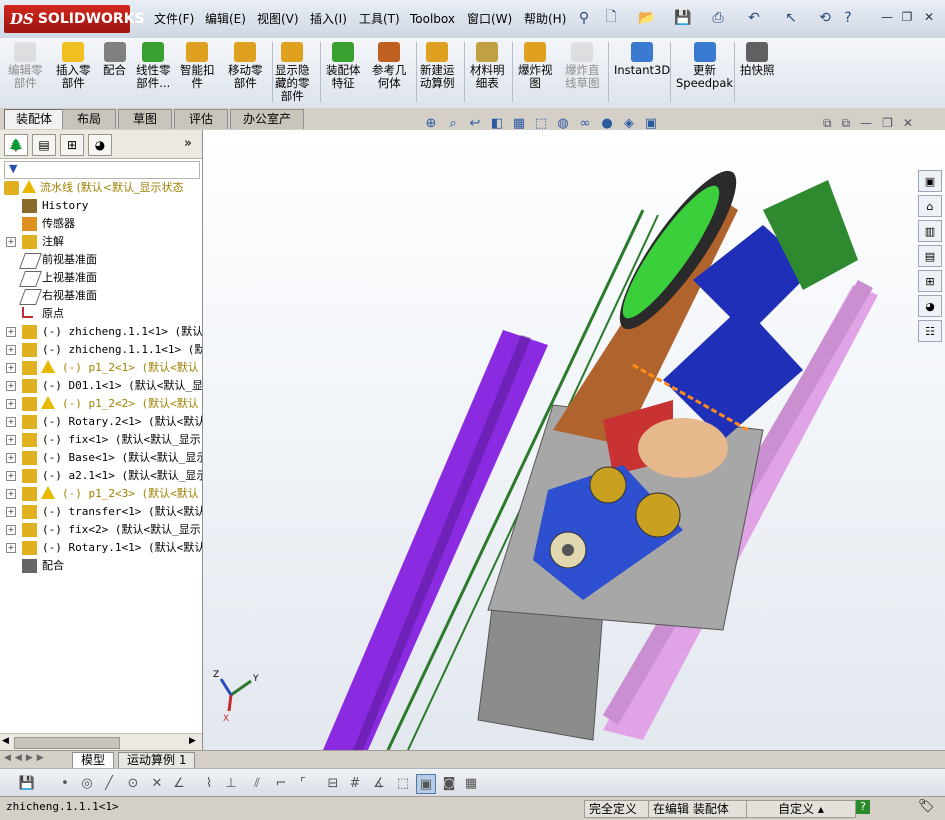 The image size is (945, 820). What do you see at coordinates (114, 59) in the screenshot?
I see `cmd-mate-button: 配合` at bounding box center [114, 59].